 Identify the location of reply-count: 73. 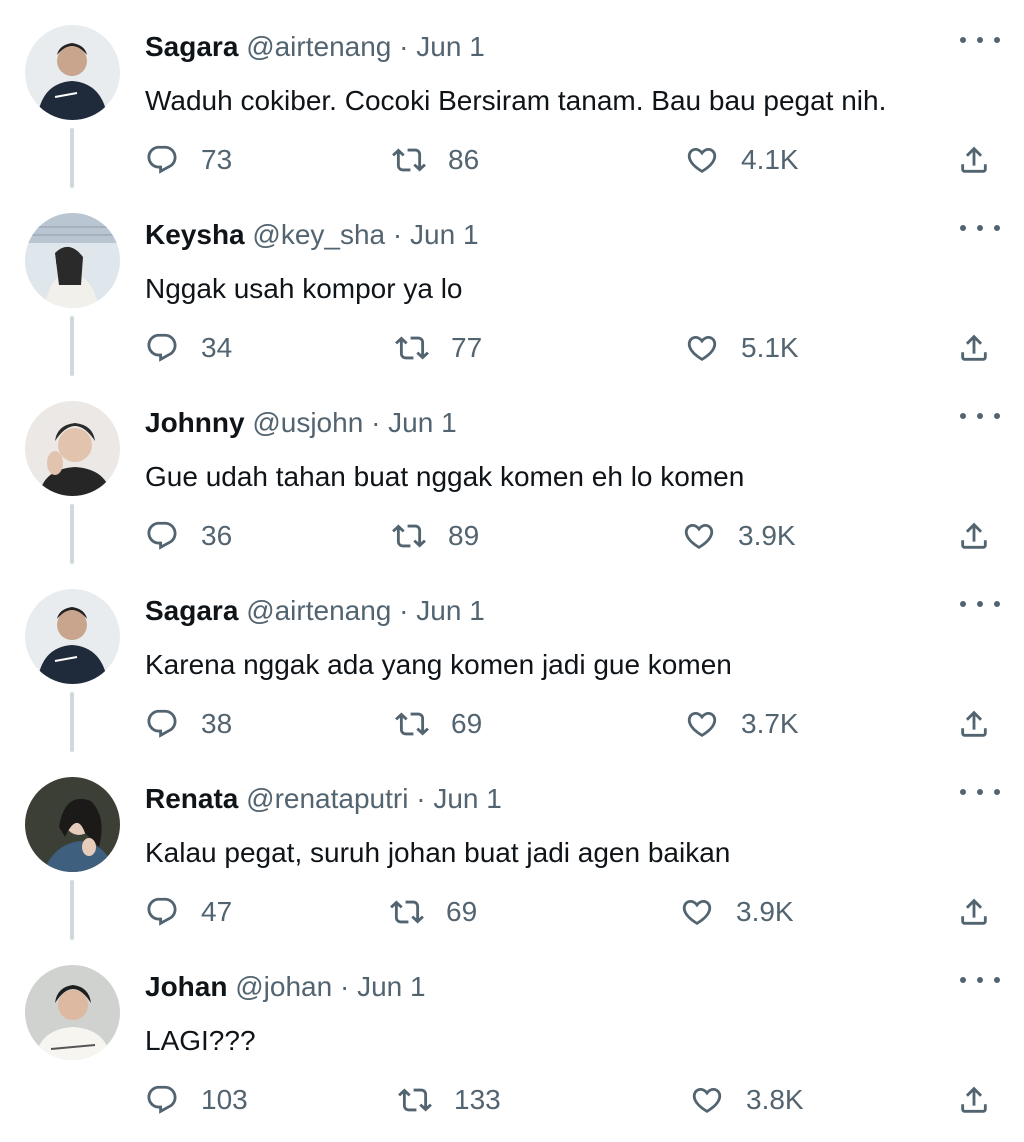
(217, 159).